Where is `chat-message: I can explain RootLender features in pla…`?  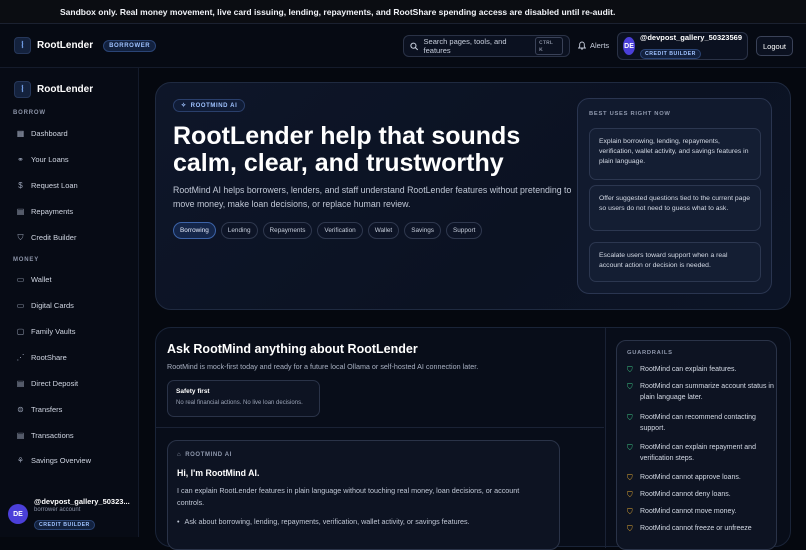
chat-message: I can explain RootLender features in pla… is located at coordinates (348, 496).